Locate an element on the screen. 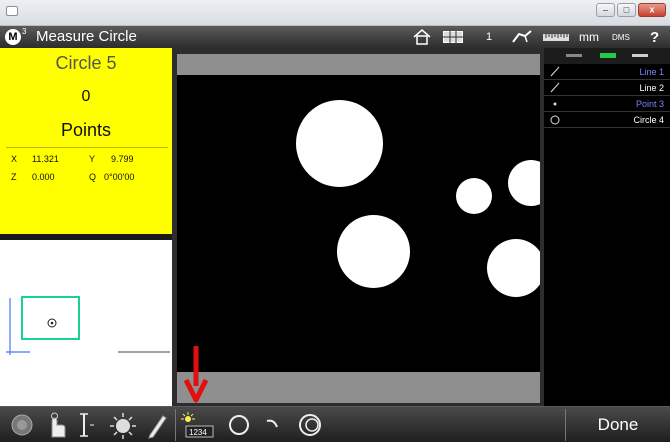 The height and width of the screenshot is (442, 670). window-controls: – □ x is located at coordinates (631, 10).